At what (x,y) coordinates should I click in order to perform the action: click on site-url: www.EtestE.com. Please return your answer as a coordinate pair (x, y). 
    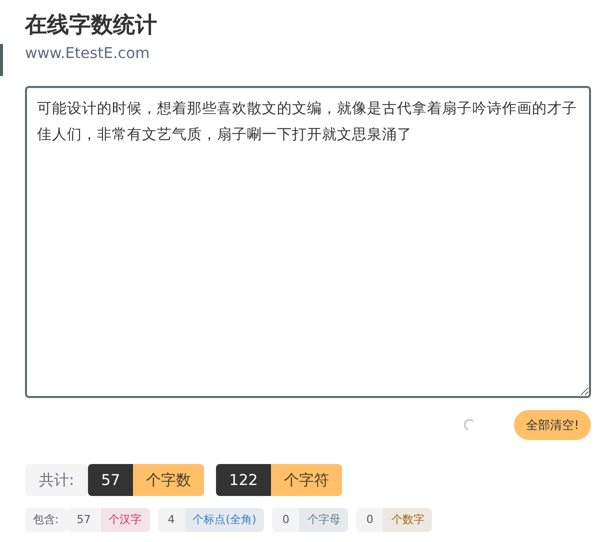
    Looking at the image, I should click on (88, 53).